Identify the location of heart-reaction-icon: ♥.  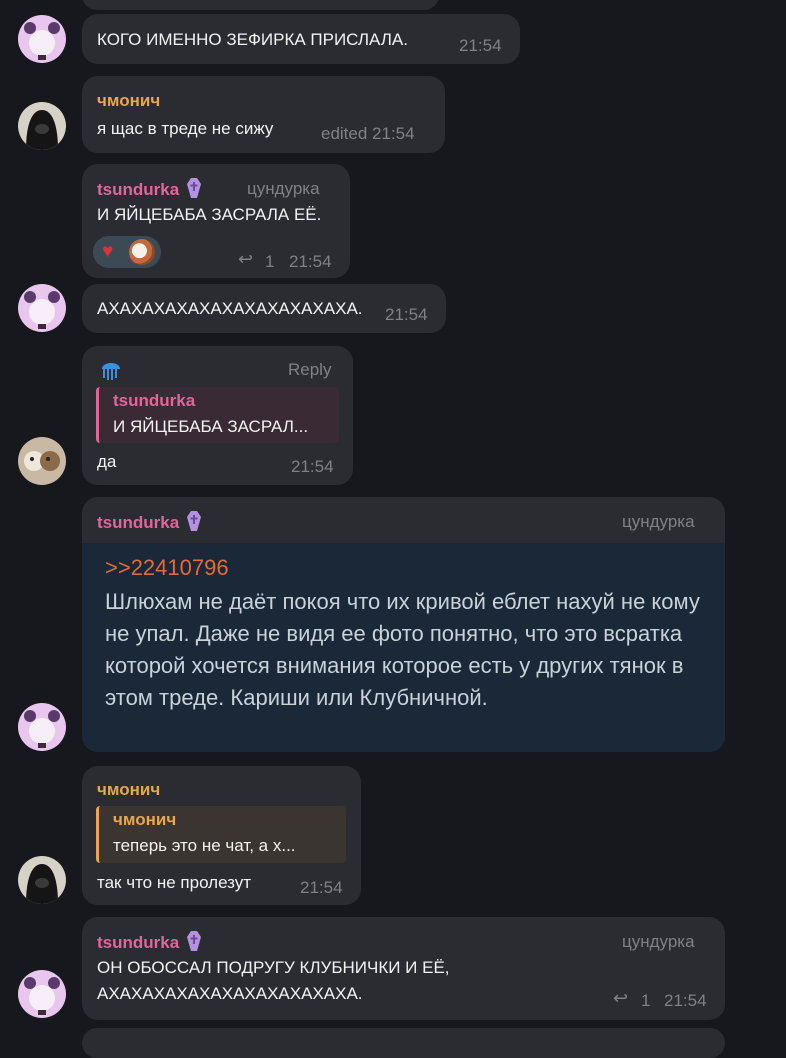
(108, 251).